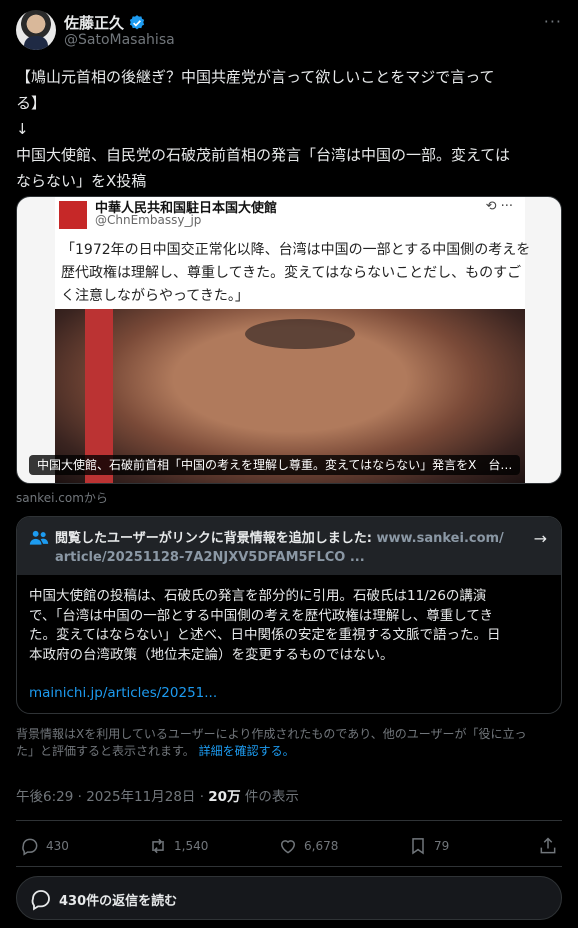 The image size is (578, 928). I want to click on quote-line: 「1972年の日中国交正常化以降、台湾は中国の一部とする中国側の考えを, so click(296, 250).